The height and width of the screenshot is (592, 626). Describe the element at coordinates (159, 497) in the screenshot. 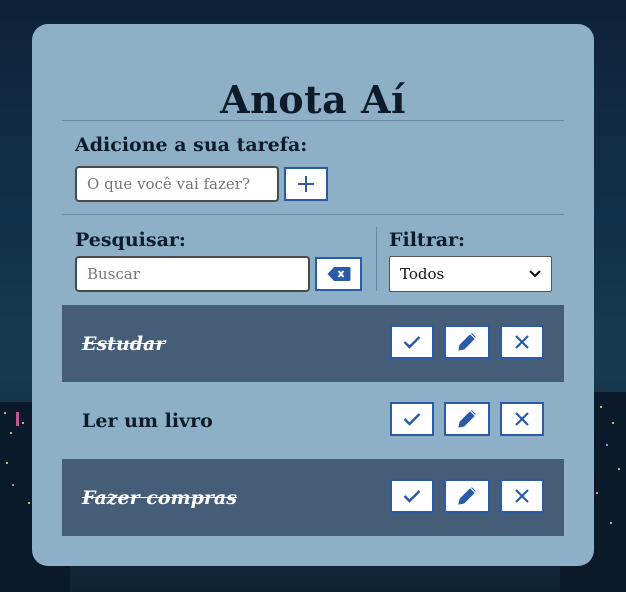

I see `todo-text: Fazer compras` at that location.